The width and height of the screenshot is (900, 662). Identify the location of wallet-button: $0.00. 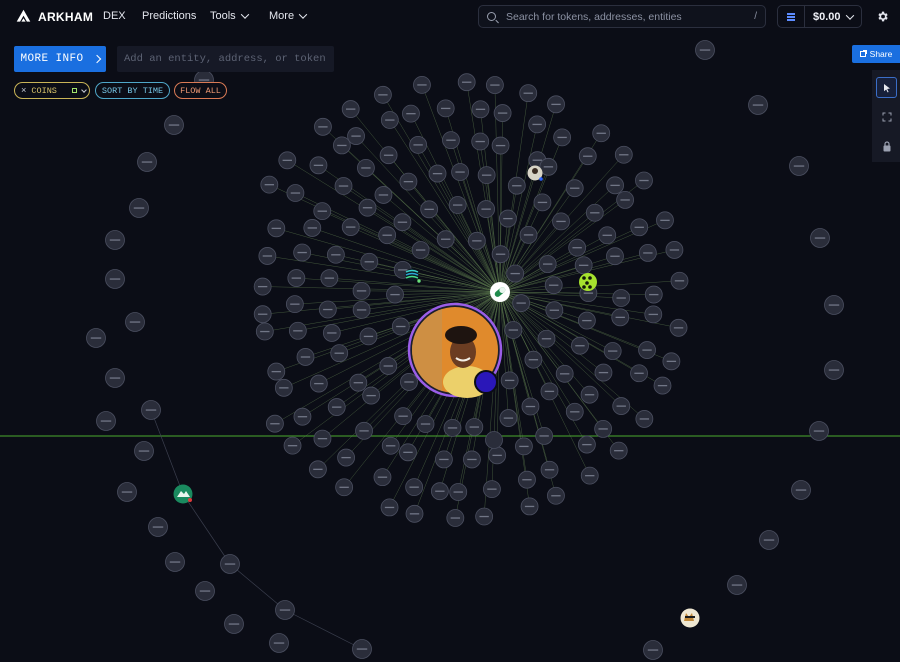
(819, 16).